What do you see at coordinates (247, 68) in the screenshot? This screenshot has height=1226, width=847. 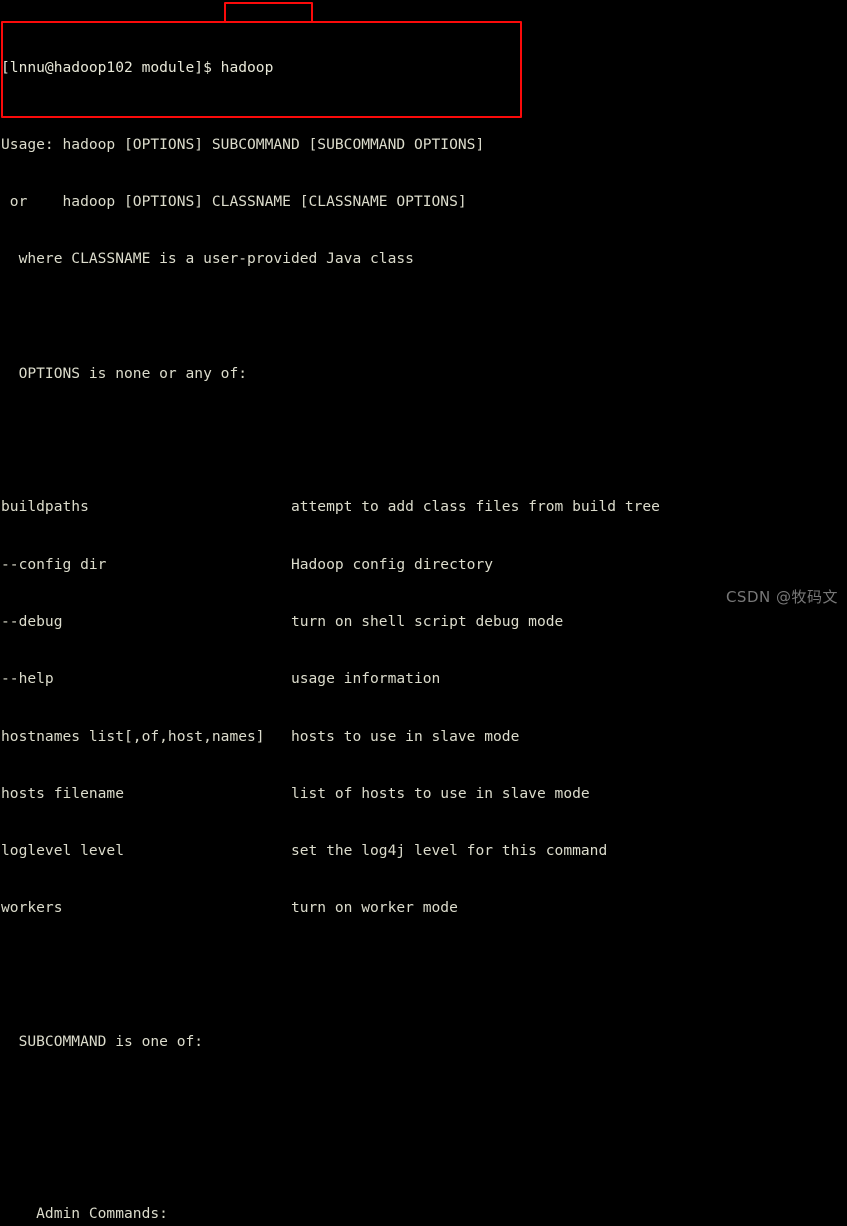 I see `typed-command: hadoop` at bounding box center [247, 68].